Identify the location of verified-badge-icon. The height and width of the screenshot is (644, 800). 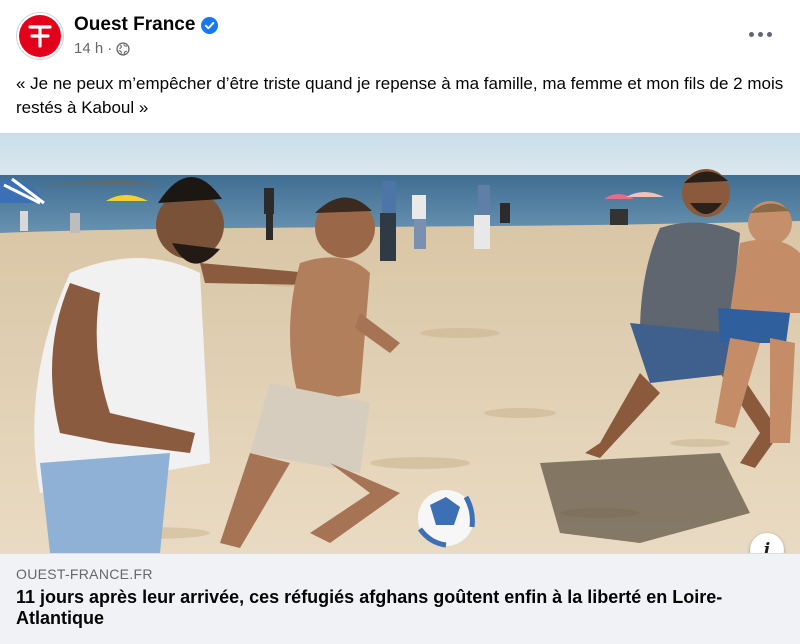
(210, 25).